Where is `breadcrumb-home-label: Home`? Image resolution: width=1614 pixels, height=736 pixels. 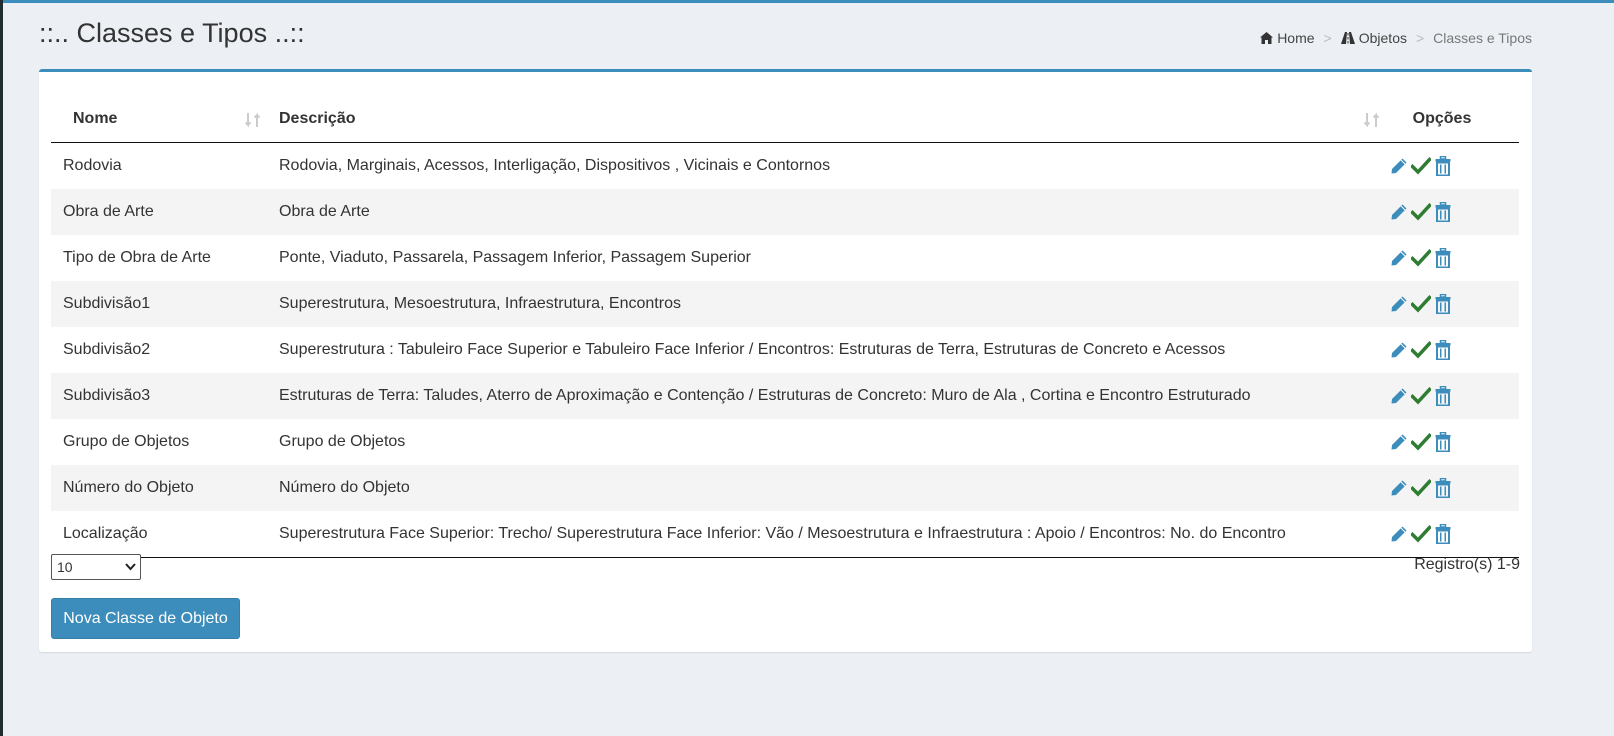
breadcrumb-home-label: Home is located at coordinates (1296, 38).